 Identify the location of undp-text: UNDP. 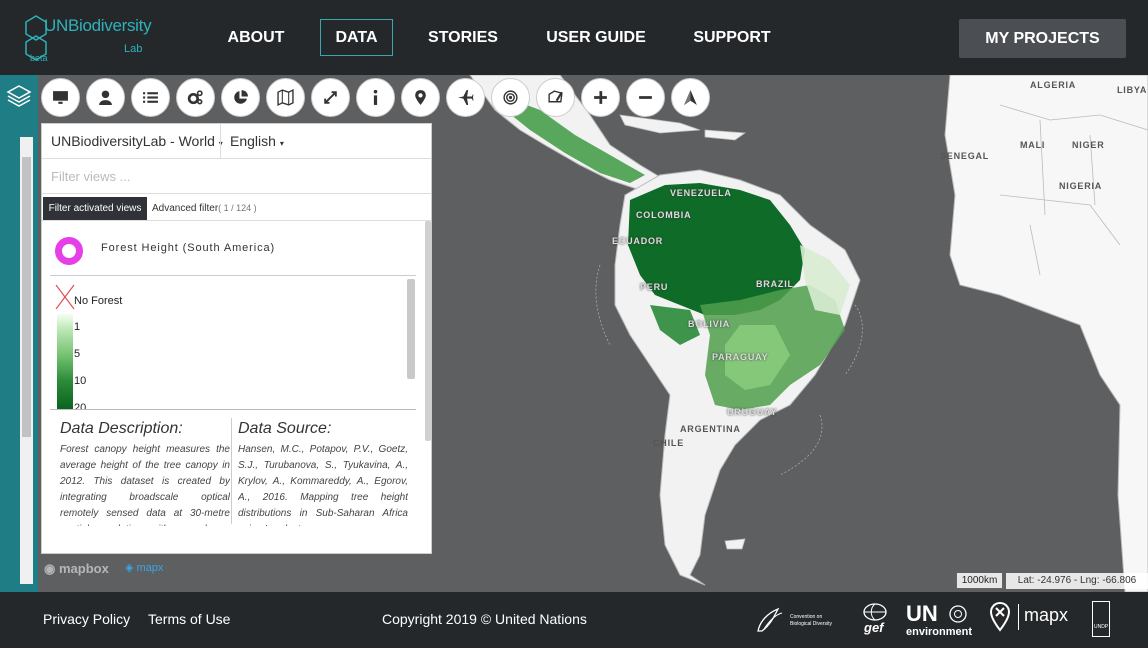
(1101, 627).